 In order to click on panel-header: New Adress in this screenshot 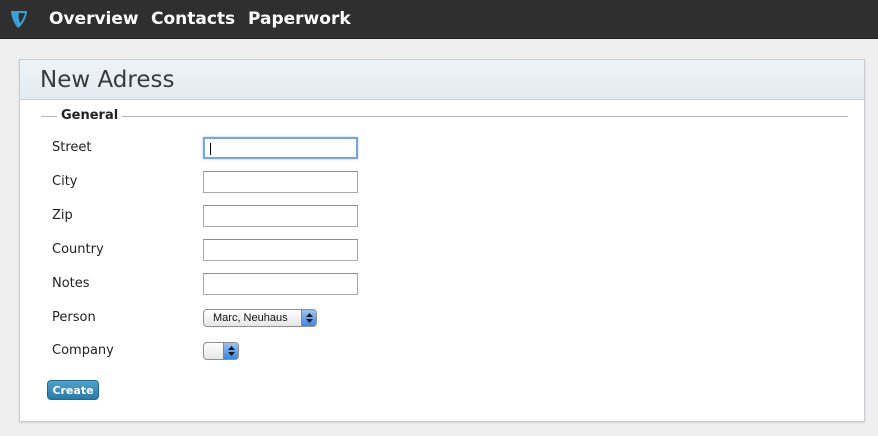, I will do `click(442, 80)`.